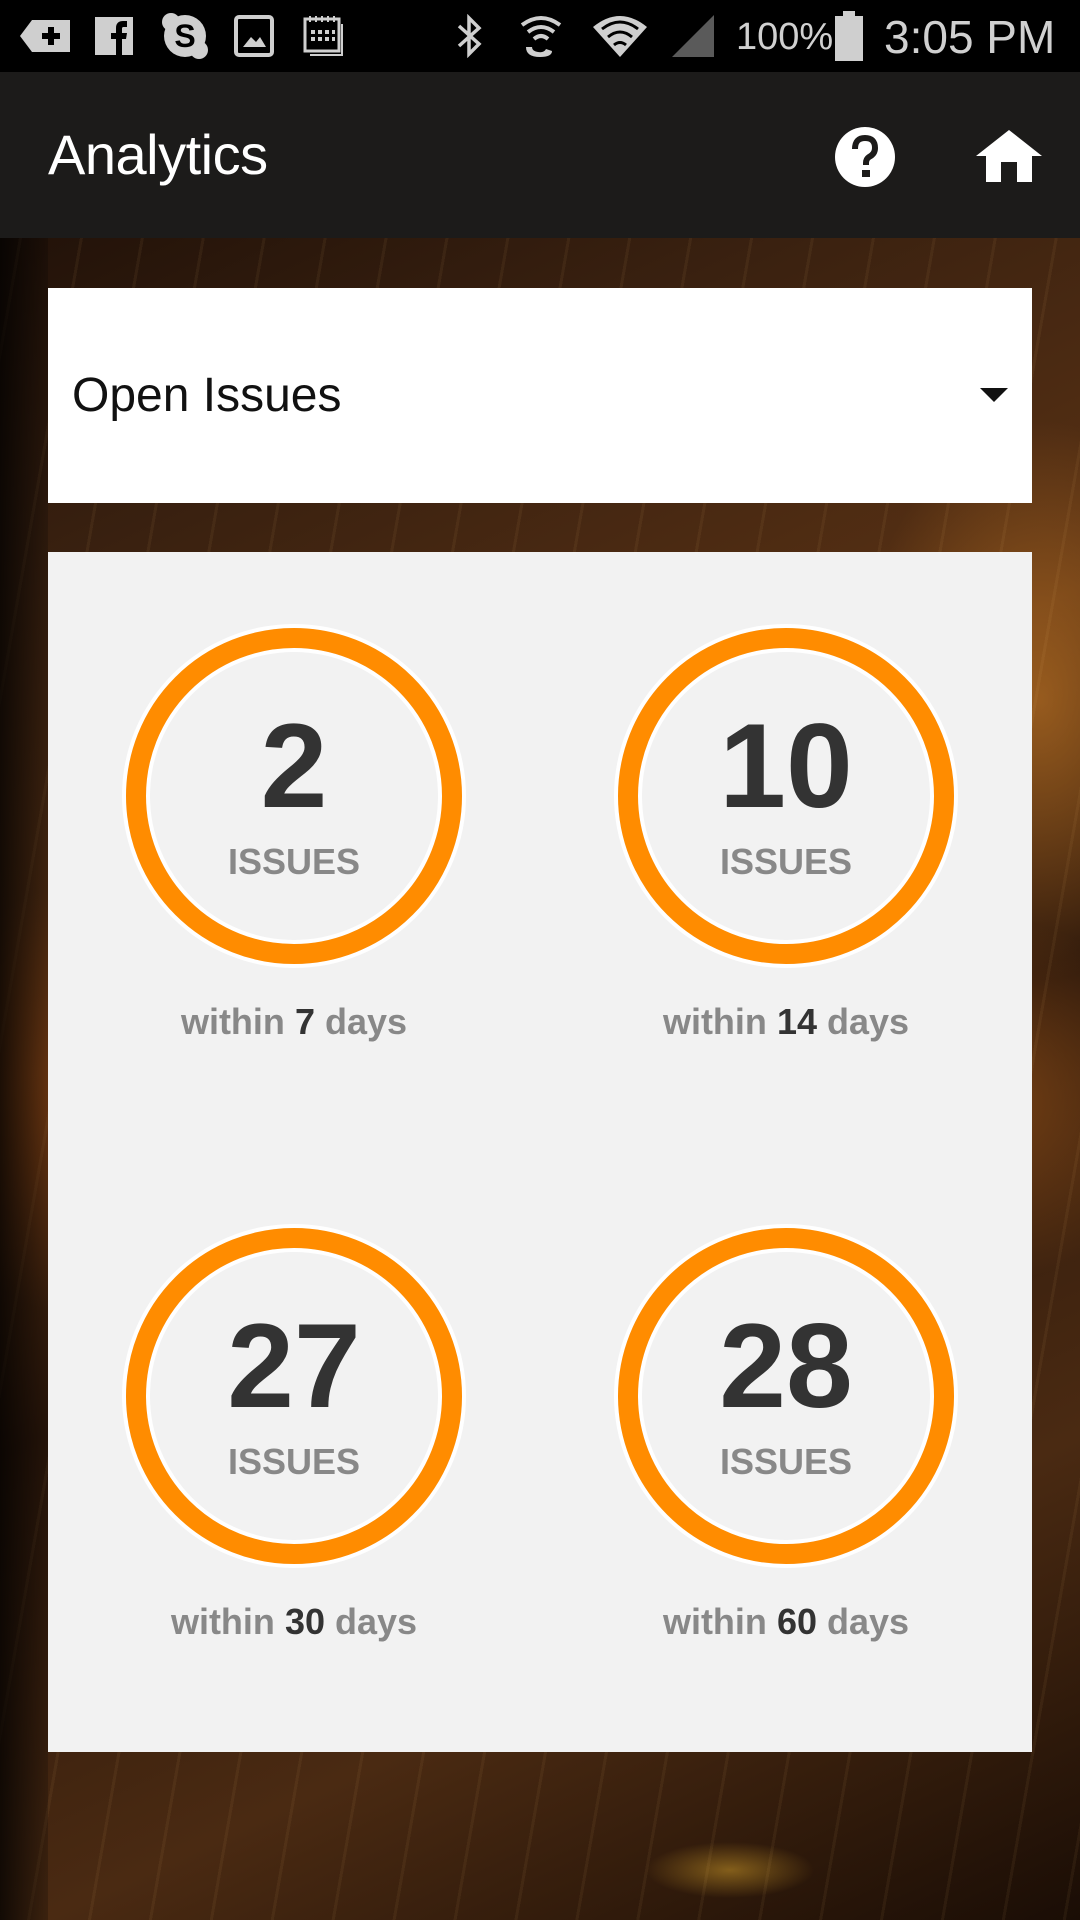  What do you see at coordinates (620, 36) in the screenshot?
I see `wifi-icon` at bounding box center [620, 36].